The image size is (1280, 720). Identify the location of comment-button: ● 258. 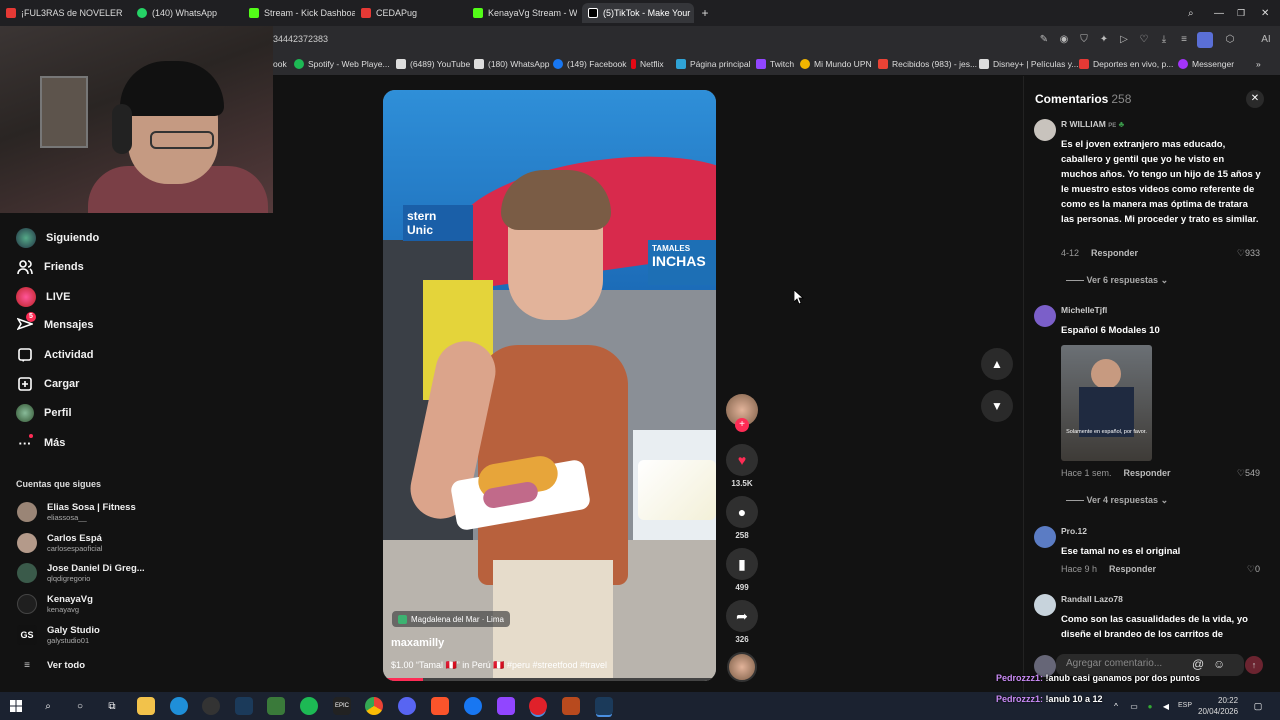
(742, 518).